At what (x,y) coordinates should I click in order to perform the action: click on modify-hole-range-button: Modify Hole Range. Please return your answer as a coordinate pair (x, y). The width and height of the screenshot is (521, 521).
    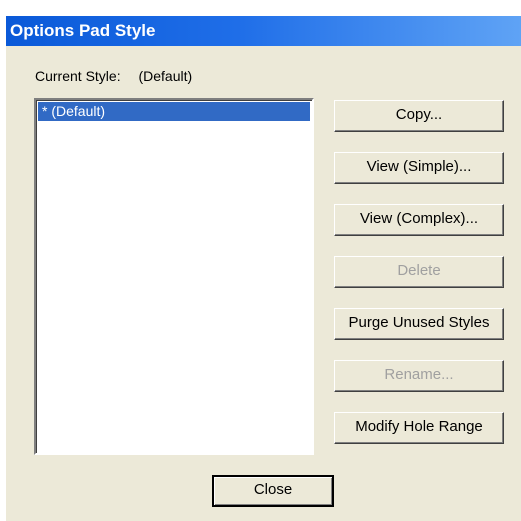
    Looking at the image, I should click on (419, 428).